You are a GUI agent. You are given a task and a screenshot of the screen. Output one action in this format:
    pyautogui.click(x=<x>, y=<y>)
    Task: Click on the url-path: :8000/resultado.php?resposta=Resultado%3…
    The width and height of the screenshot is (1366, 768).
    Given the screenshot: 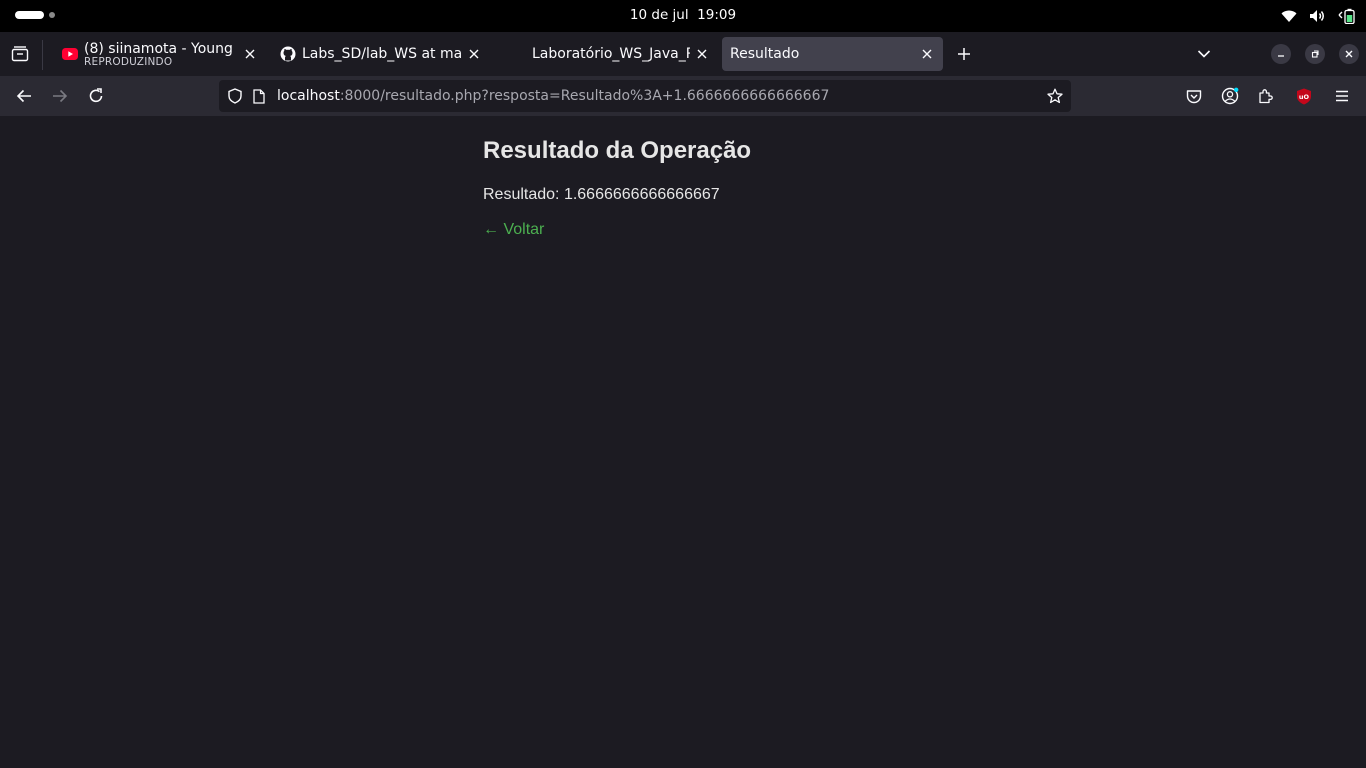 What is the action you would take?
    pyautogui.click(x=584, y=96)
    